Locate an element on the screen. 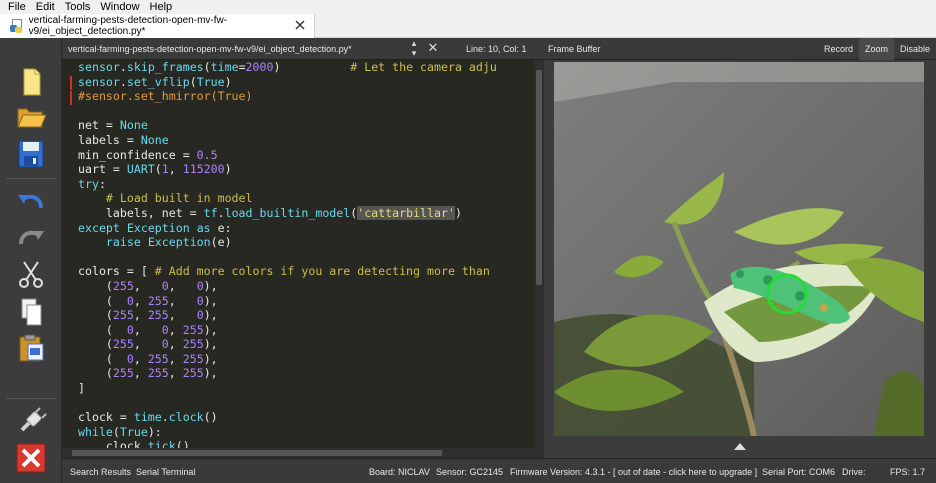  code-line: min_confidence = 0.5 is located at coordinates (302, 155).